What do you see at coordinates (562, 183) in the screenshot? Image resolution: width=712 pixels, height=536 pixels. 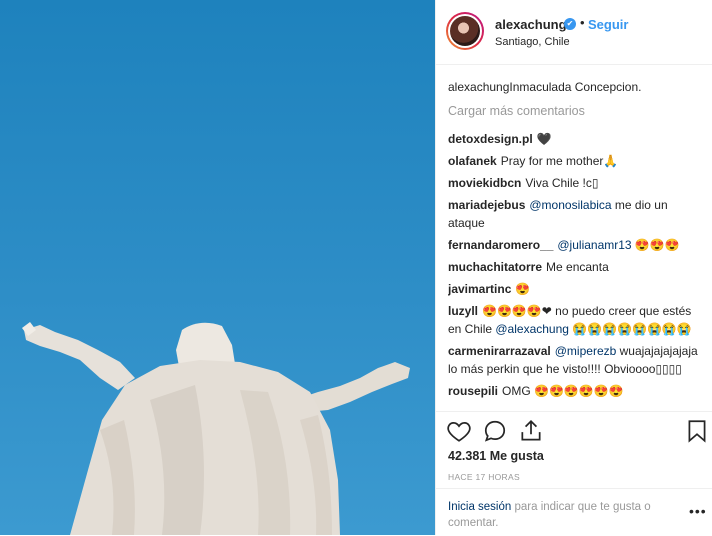 I see `comment-text: Viva Chile !c▯` at bounding box center [562, 183].